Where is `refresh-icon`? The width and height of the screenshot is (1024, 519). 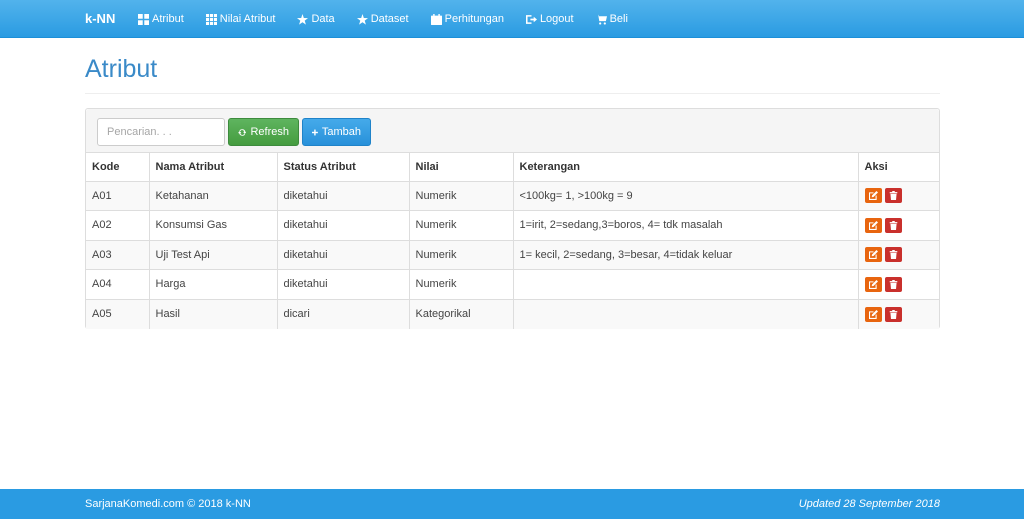 refresh-icon is located at coordinates (242, 132).